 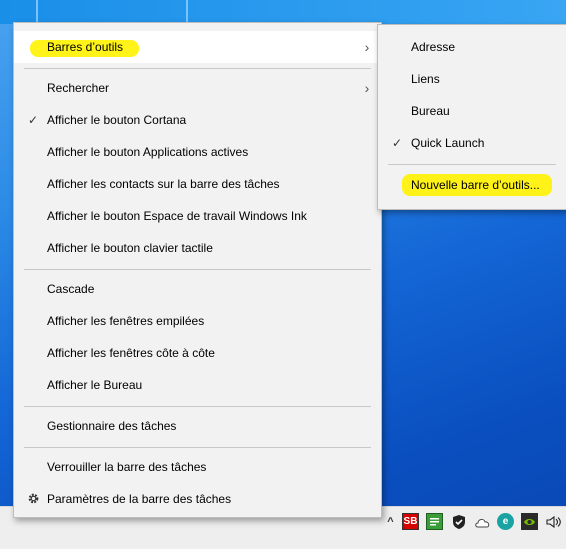 What do you see at coordinates (197, 385) in the screenshot?
I see `menu-item-show-desktop: Afficher le Bureau` at bounding box center [197, 385].